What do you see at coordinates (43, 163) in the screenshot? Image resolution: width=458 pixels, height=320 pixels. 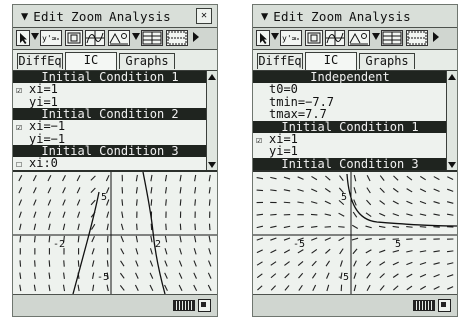 I see `condition-value: xi:0` at bounding box center [43, 163].